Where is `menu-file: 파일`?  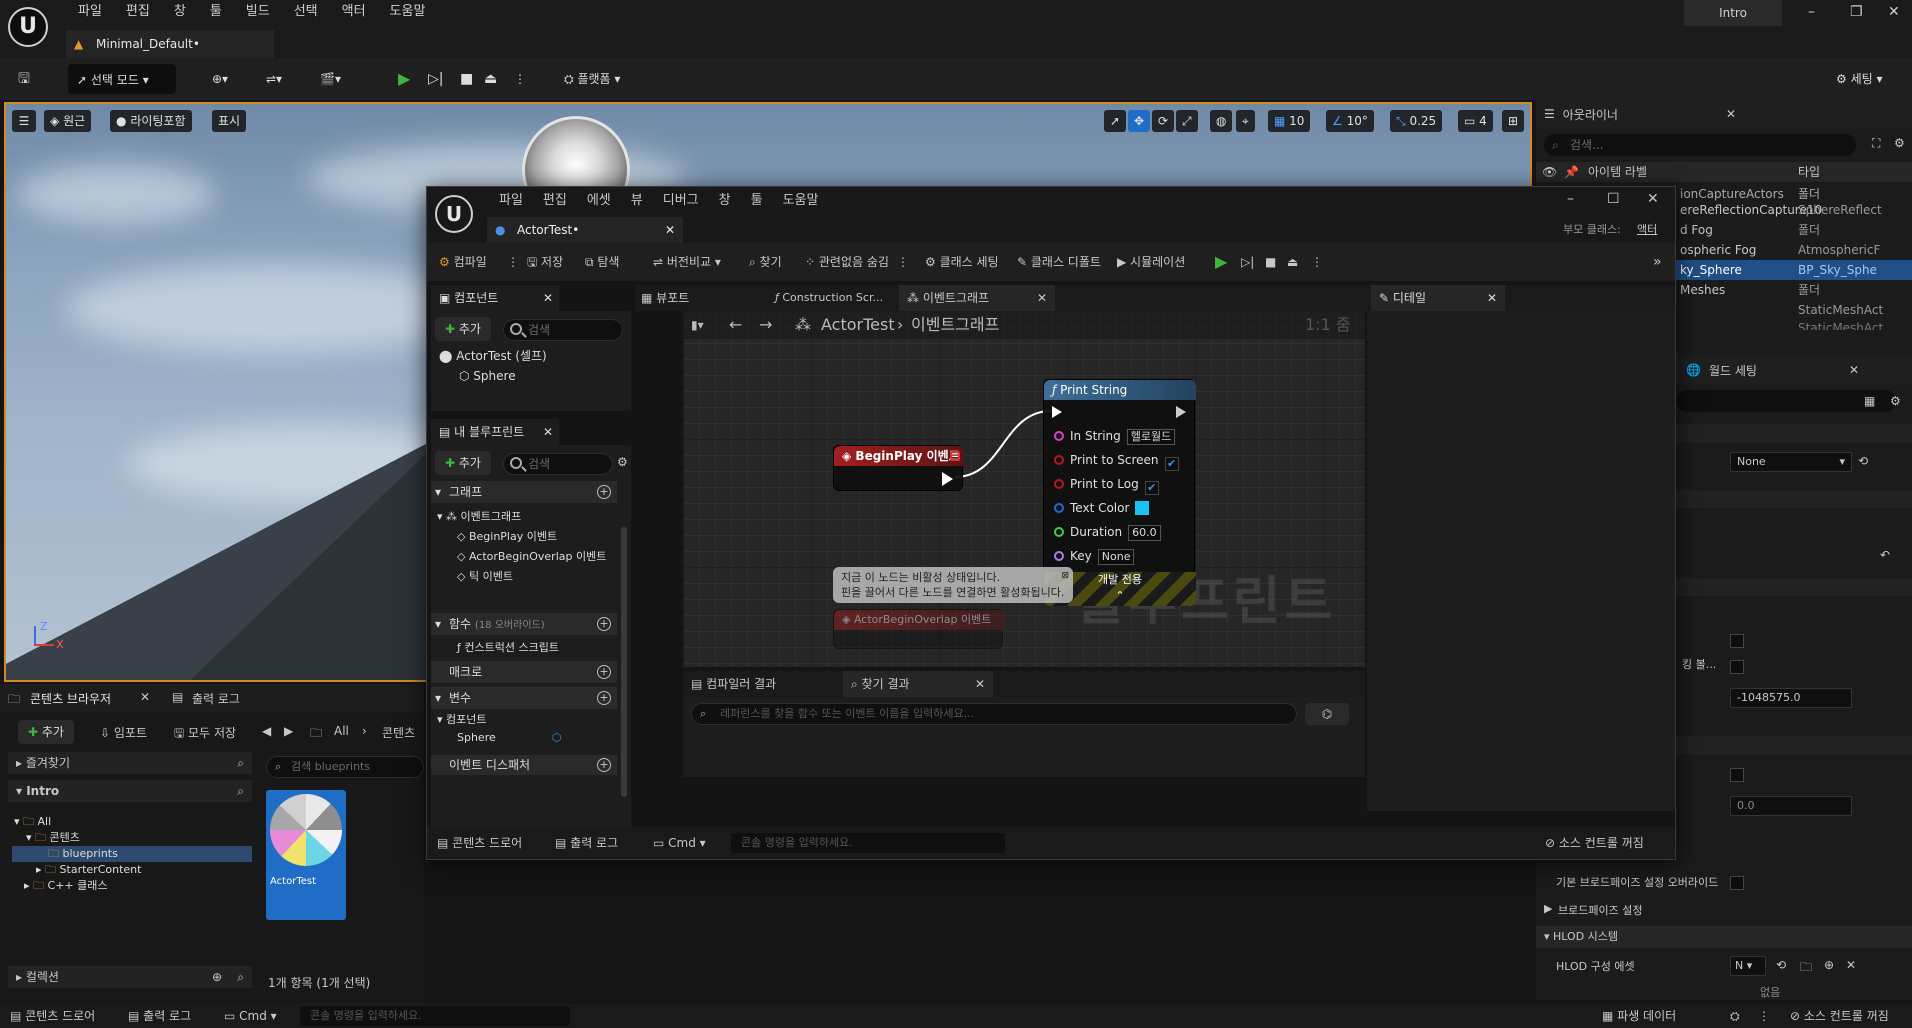
menu-file: 파일 is located at coordinates (90, 12).